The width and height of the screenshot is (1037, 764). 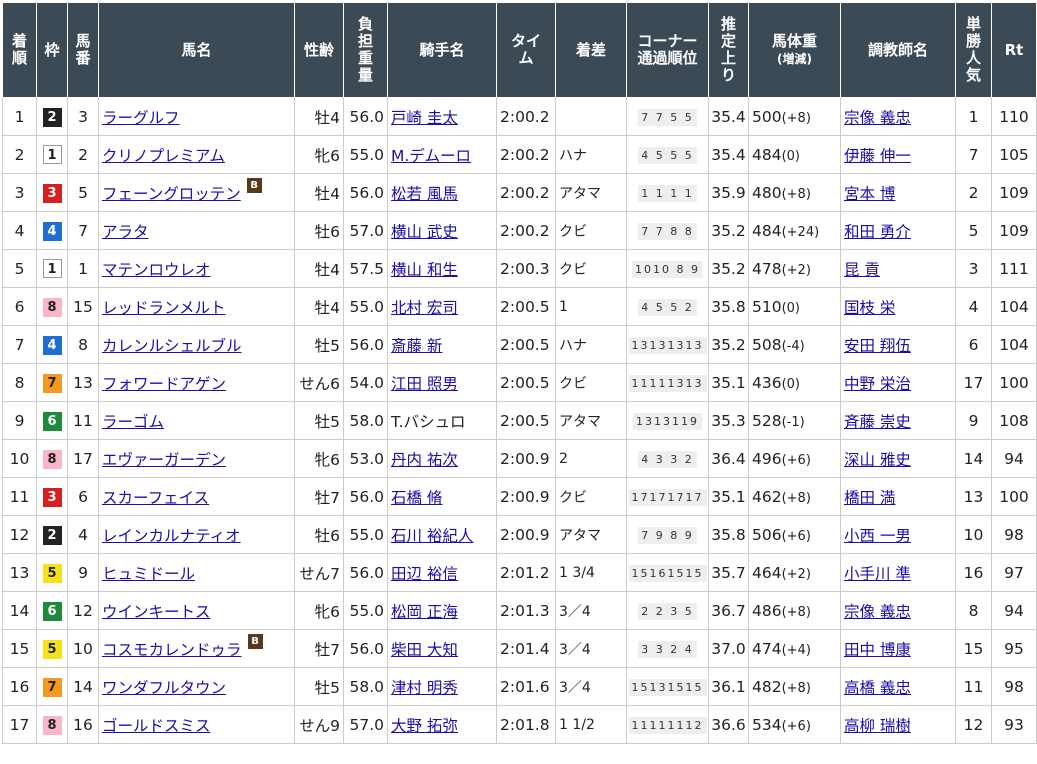 What do you see at coordinates (877, 726) in the screenshot?
I see `trainer-name-link: 高柳 瑞樹` at bounding box center [877, 726].